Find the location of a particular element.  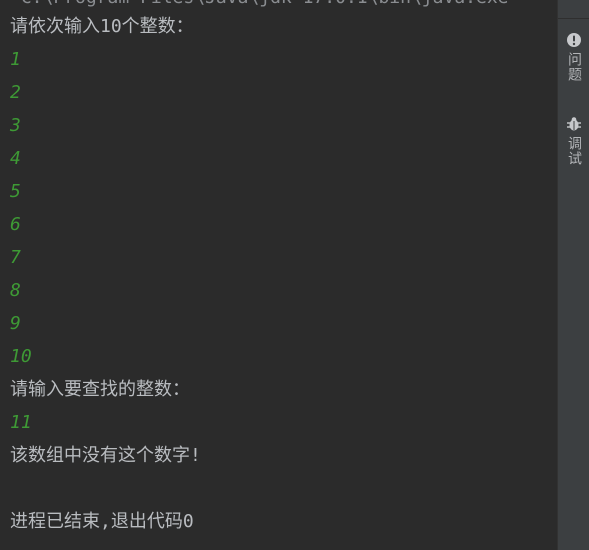

tool-window-problems-label: 问题 is located at coordinates (574, 67).